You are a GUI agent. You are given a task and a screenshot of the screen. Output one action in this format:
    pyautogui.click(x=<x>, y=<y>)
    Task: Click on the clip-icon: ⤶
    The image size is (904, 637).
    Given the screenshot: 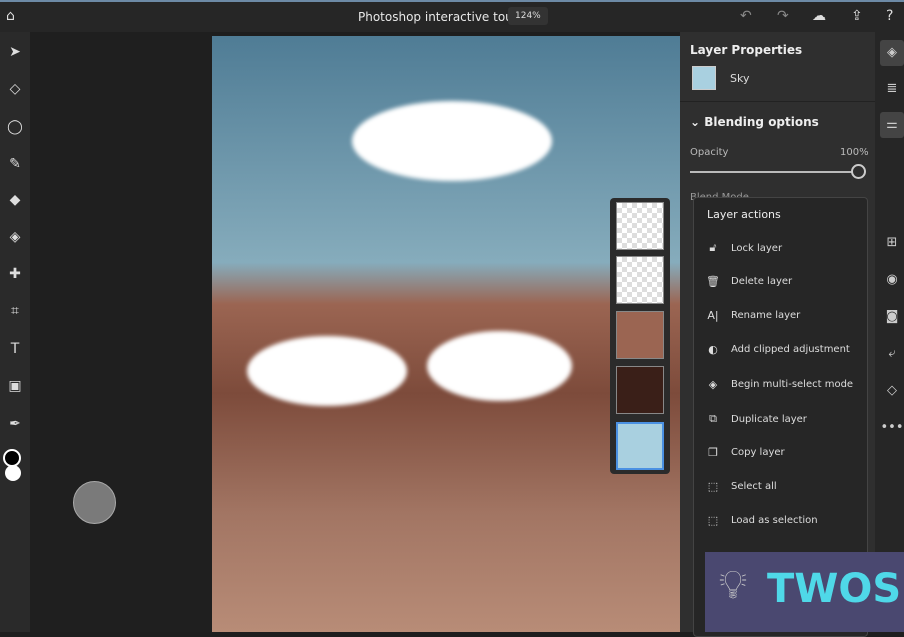 What is the action you would take?
    pyautogui.click(x=892, y=354)
    